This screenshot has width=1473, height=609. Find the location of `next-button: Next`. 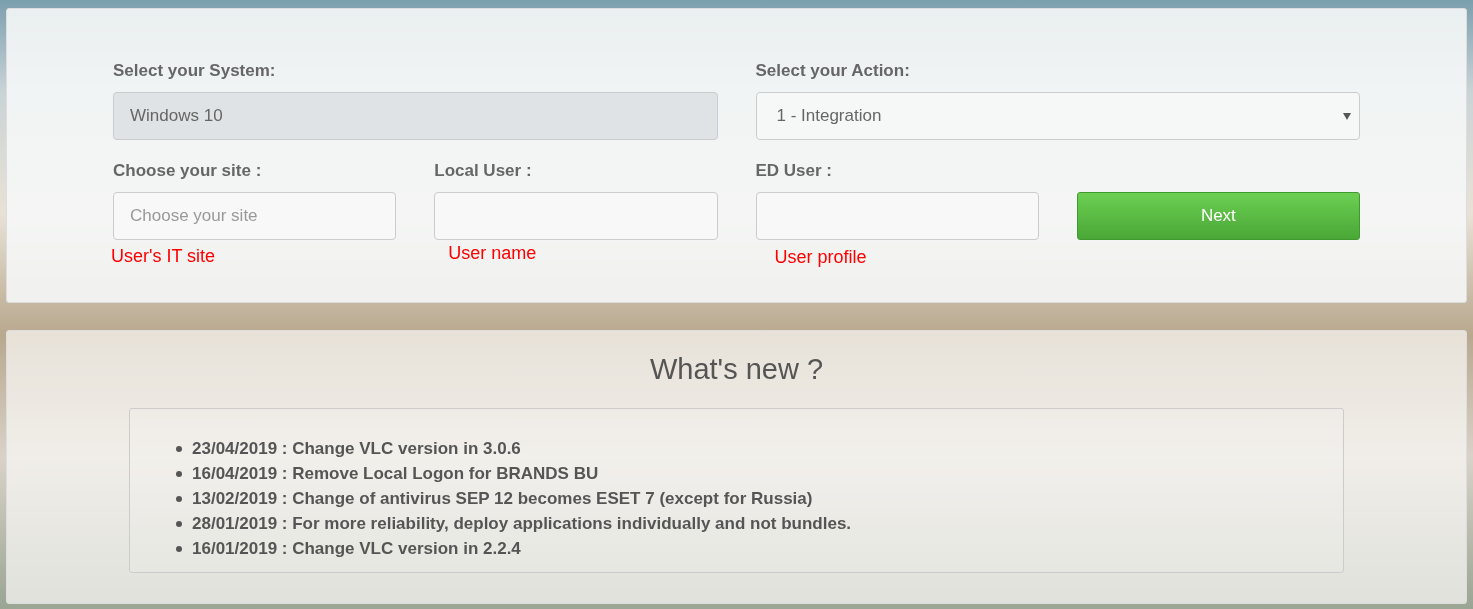

next-button: Next is located at coordinates (1218, 216).